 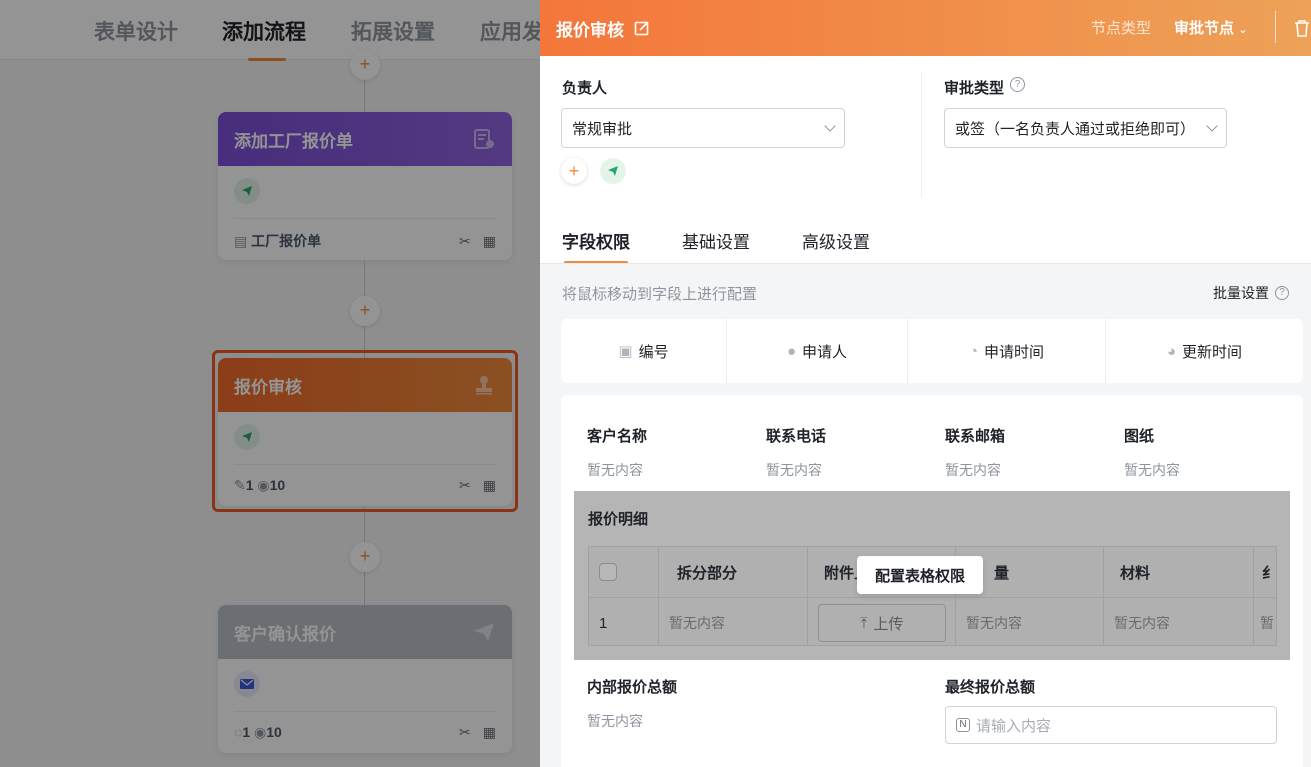 What do you see at coordinates (1265, 621) in the screenshot?
I see `cell-value: 暂` at bounding box center [1265, 621].